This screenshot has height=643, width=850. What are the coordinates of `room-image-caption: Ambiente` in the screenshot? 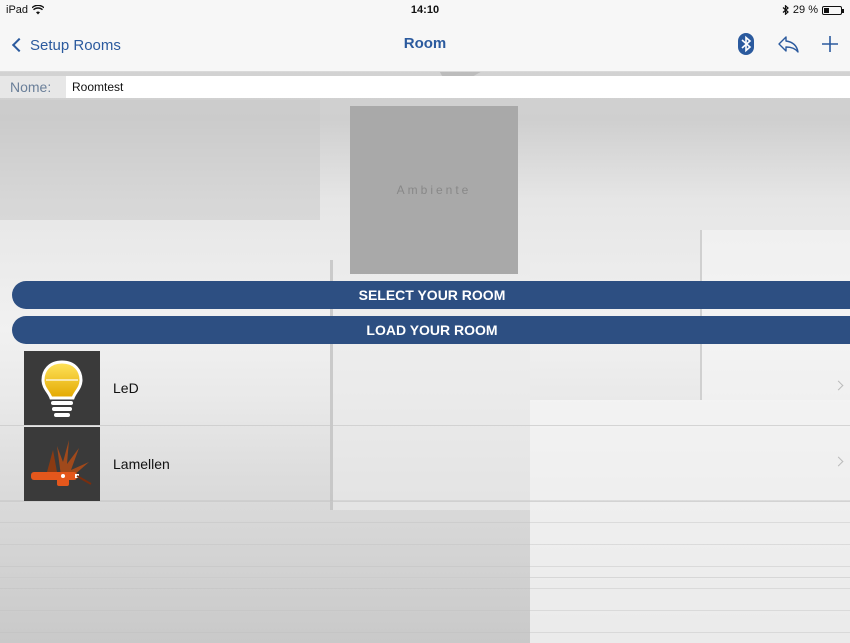 It's located at (434, 190).